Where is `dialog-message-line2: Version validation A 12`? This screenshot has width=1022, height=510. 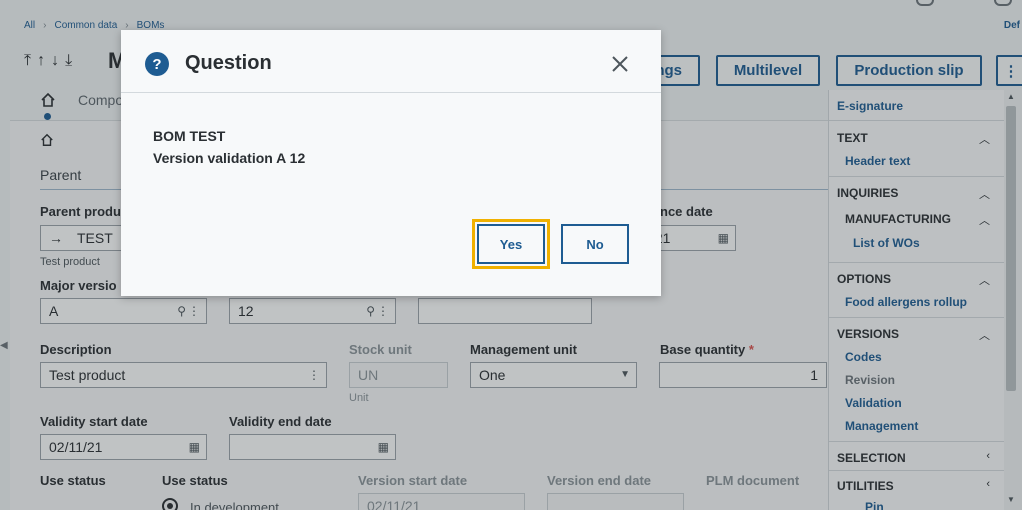 dialog-message-line2: Version validation A 12 is located at coordinates (229, 158).